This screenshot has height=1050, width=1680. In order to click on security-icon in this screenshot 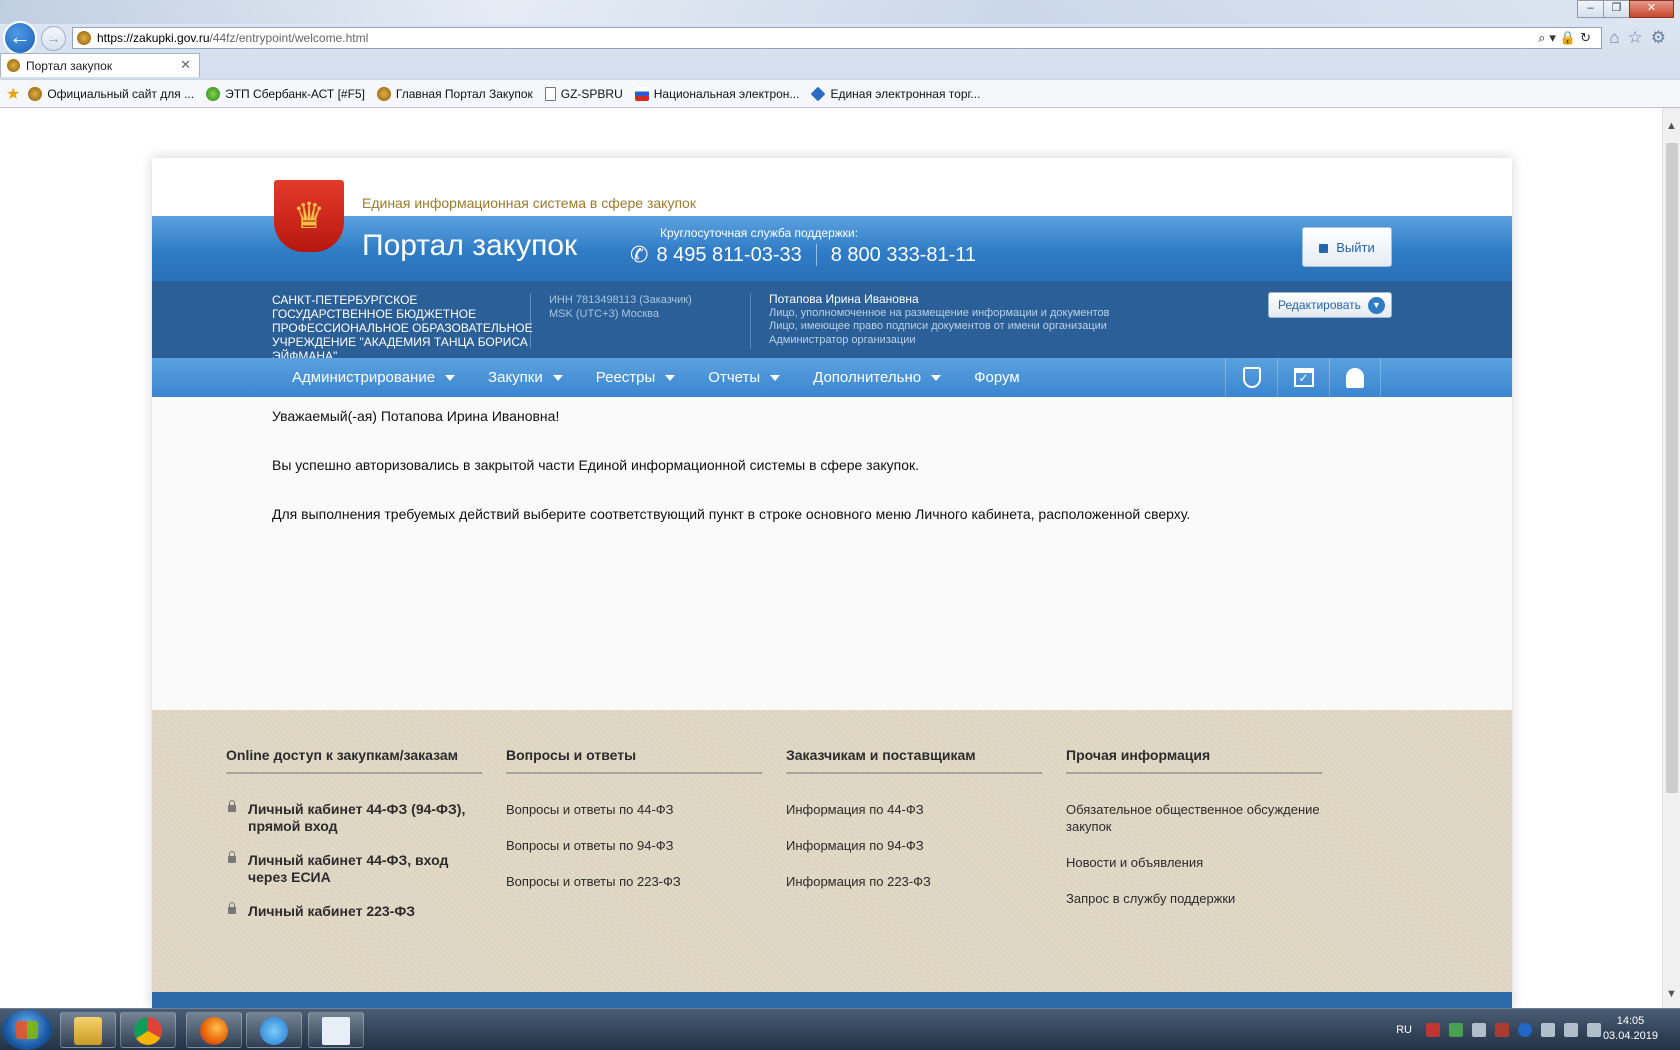, I will do `click(1456, 1030)`.